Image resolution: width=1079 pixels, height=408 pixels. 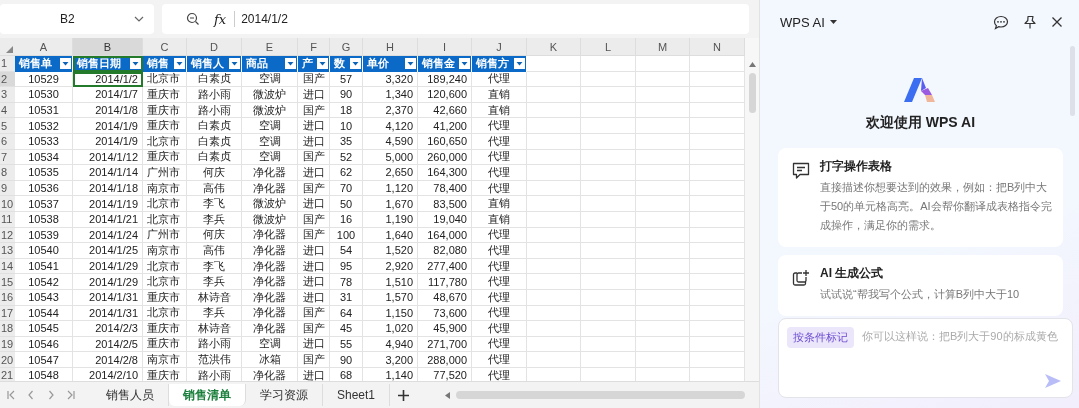 What do you see at coordinates (7, 329) in the screenshot?
I see `row-header: 18` at bounding box center [7, 329].